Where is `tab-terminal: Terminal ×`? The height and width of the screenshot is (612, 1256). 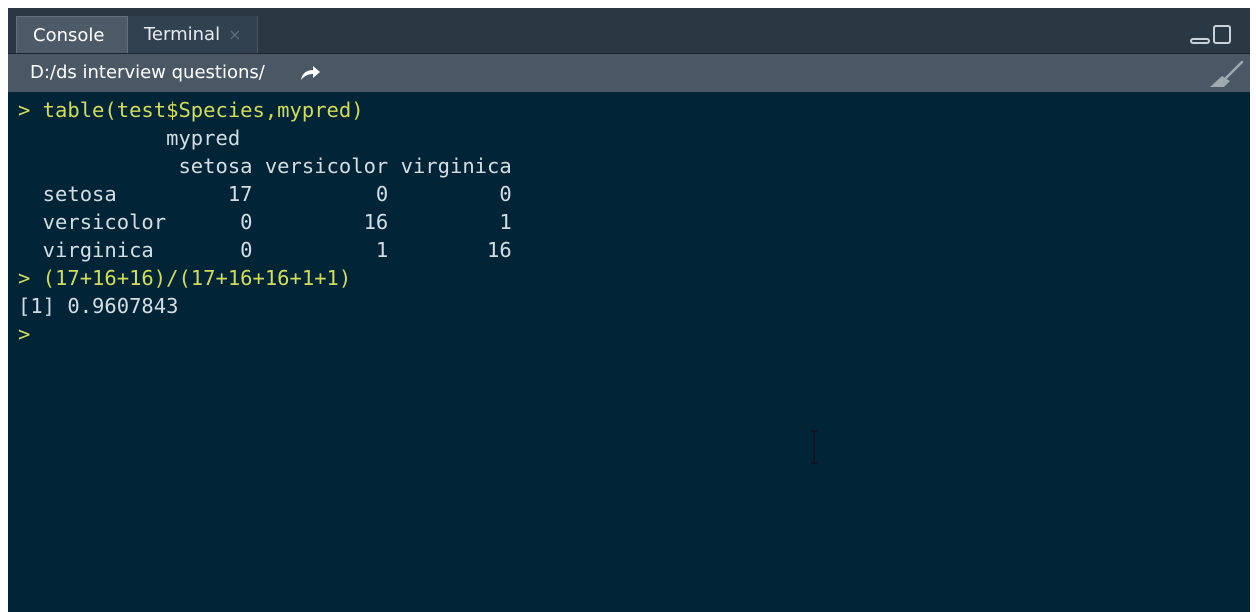 tab-terminal: Terminal × is located at coordinates (193, 34).